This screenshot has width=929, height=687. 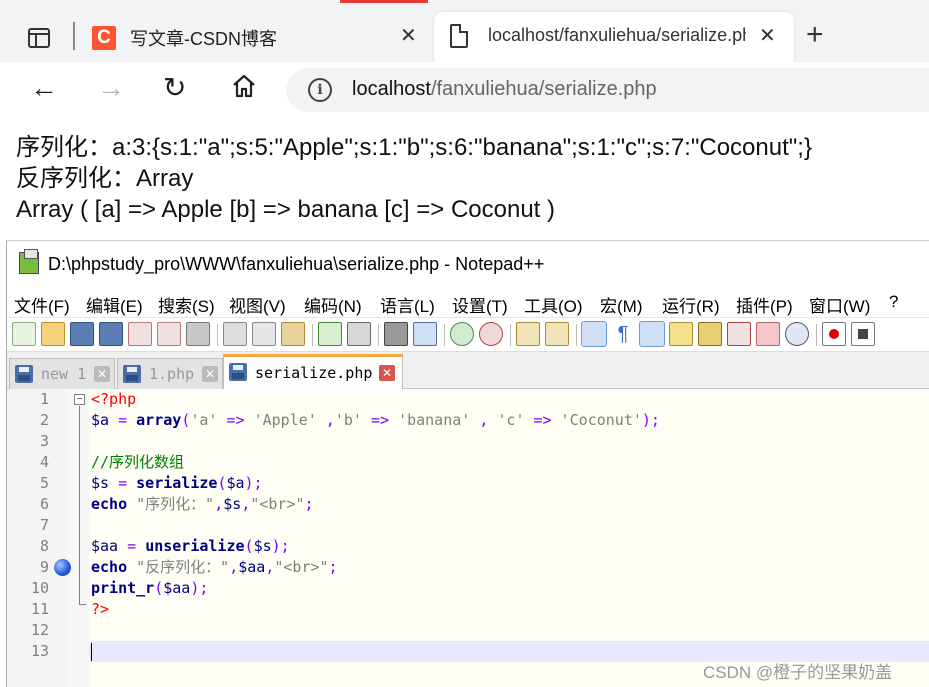 I want to click on menu-window: 窗口(W), so click(x=839, y=304).